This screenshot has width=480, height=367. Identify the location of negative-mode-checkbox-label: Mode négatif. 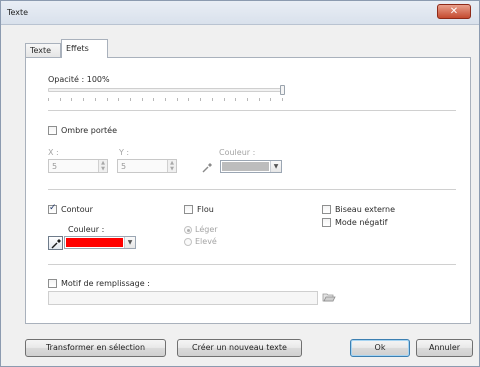
(361, 222).